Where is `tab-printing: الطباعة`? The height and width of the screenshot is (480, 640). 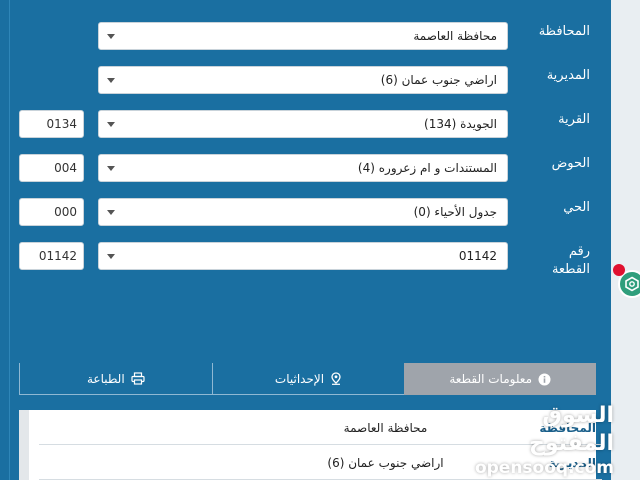
tab-printing: الطباعة is located at coordinates (115, 379).